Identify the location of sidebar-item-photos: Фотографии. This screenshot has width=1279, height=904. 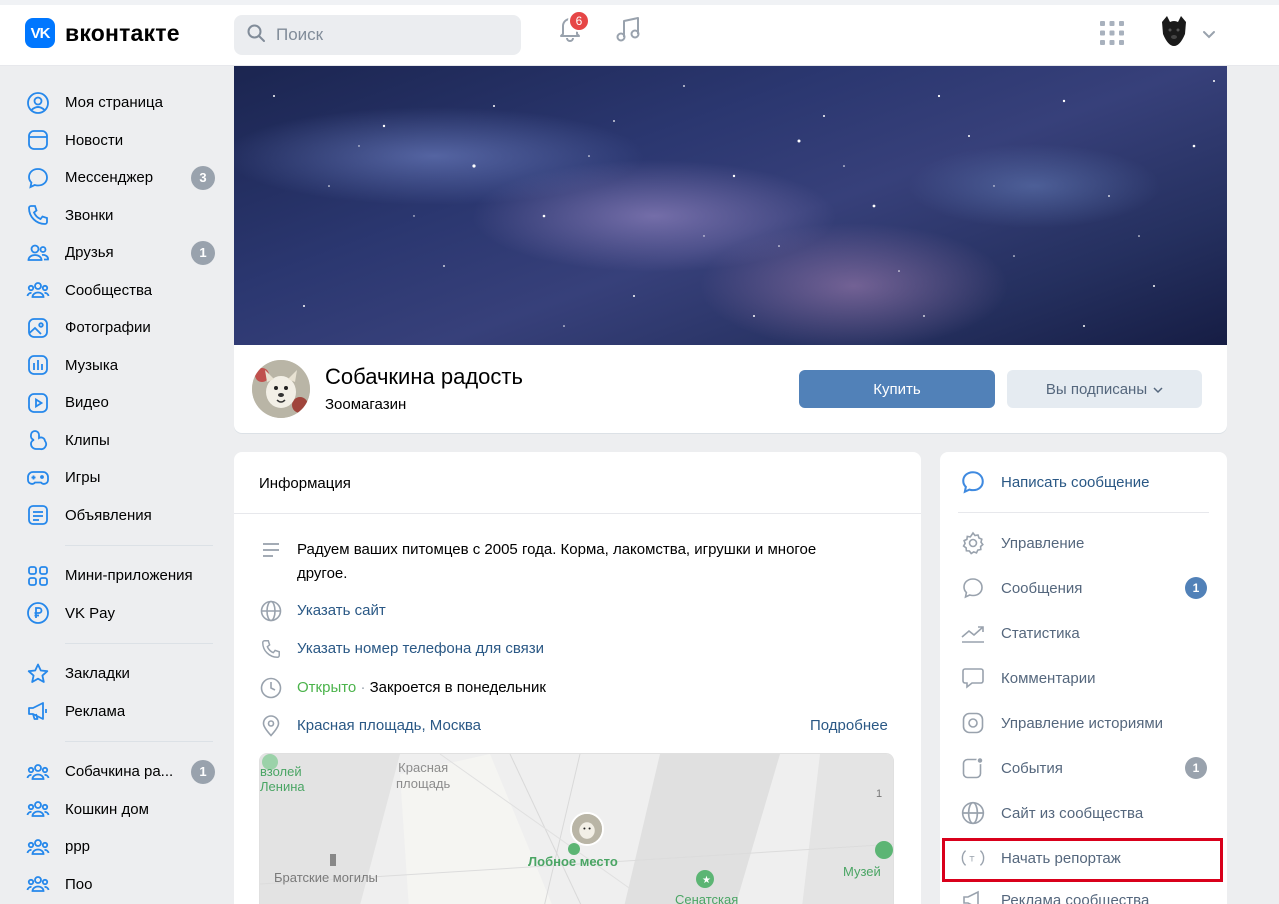
(120, 328).